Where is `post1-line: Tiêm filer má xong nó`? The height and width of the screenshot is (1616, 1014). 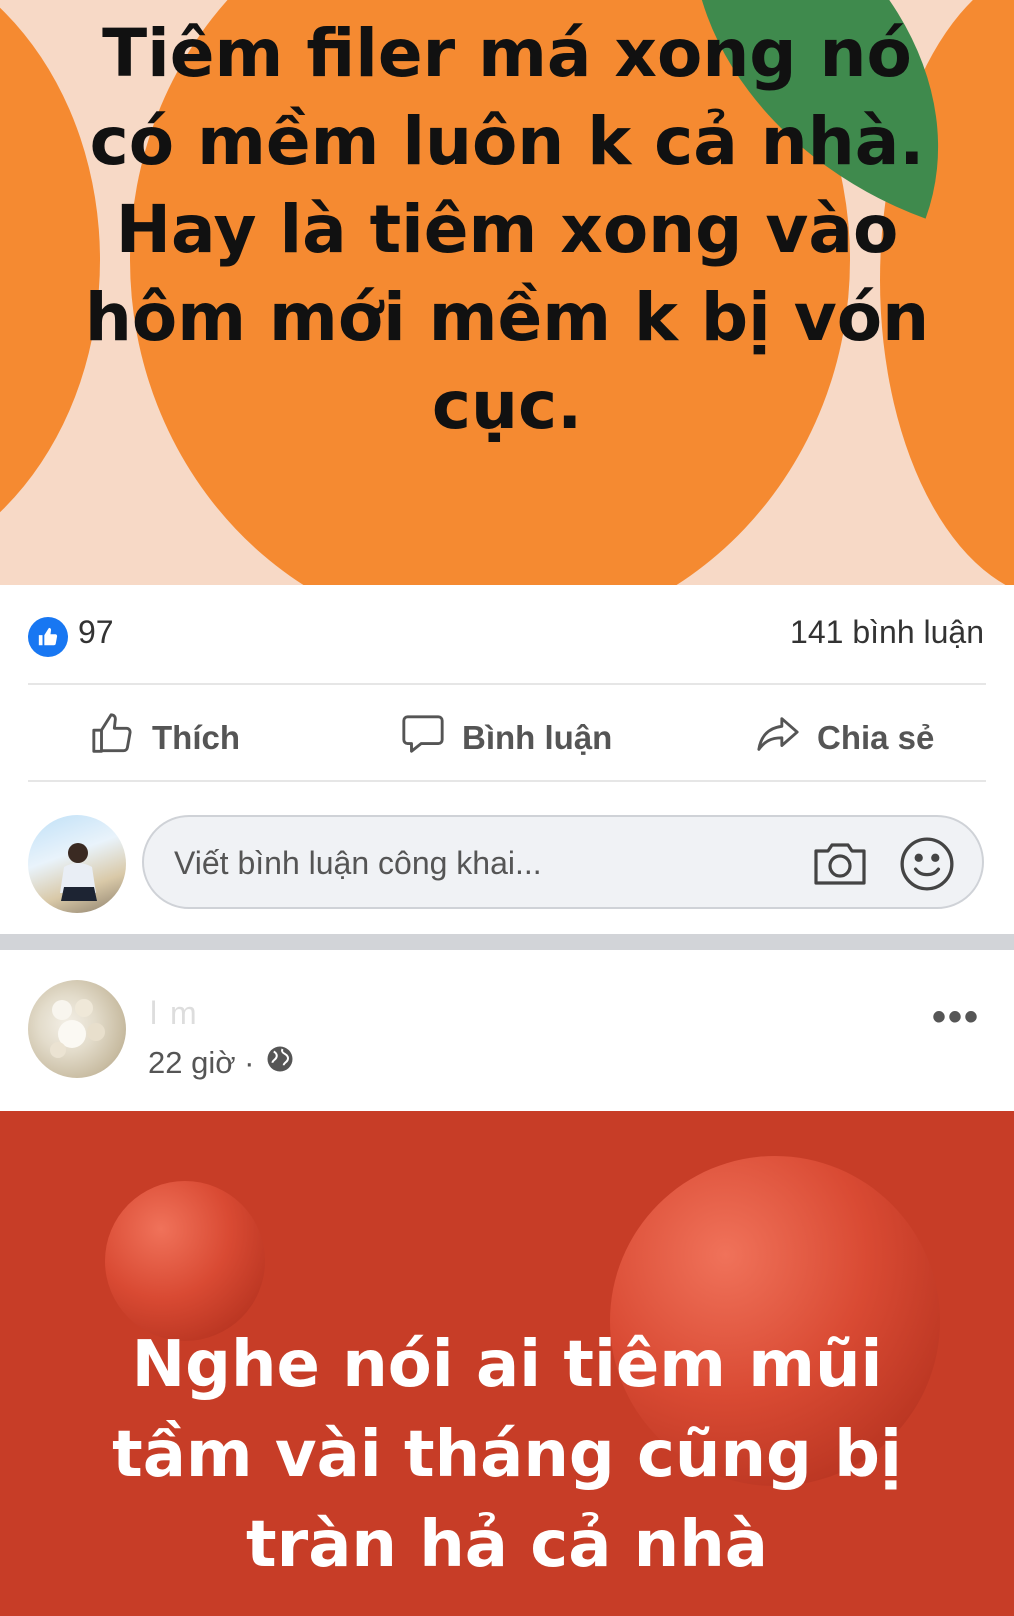
post1-line: Tiêm filer má xong nó is located at coordinates (507, 53).